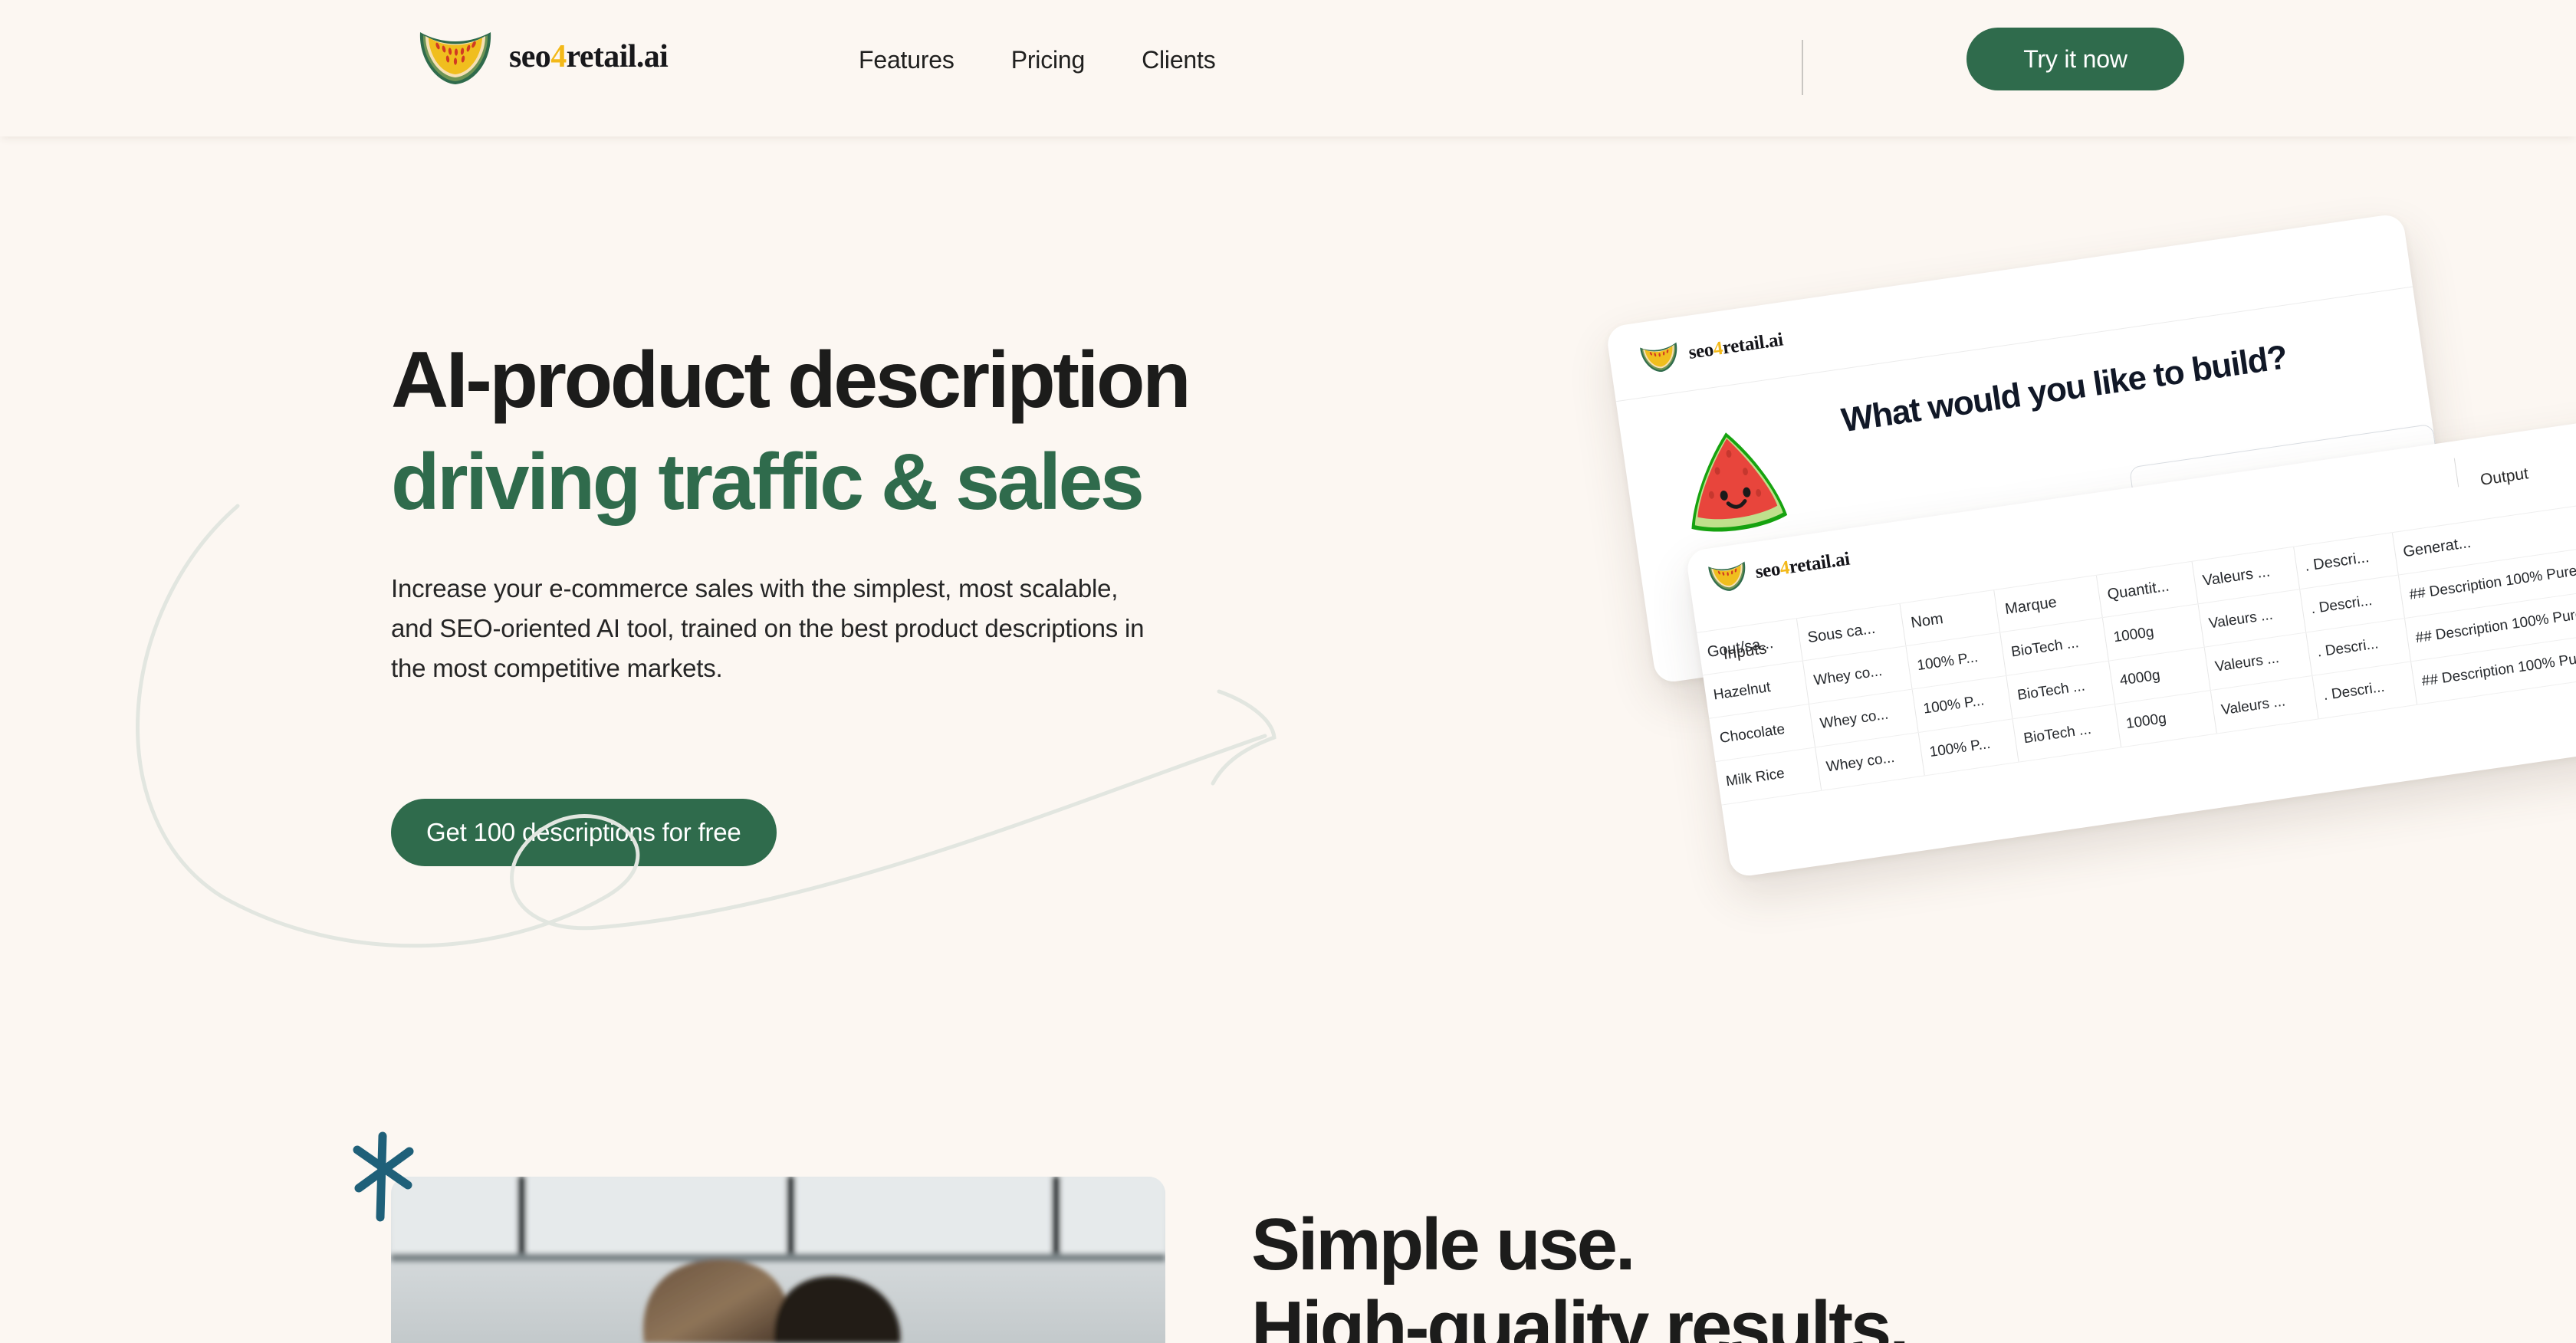 Image resolution: width=2576 pixels, height=1343 pixels. What do you see at coordinates (1179, 60) in the screenshot?
I see `nav-item-clients: Clients` at bounding box center [1179, 60].